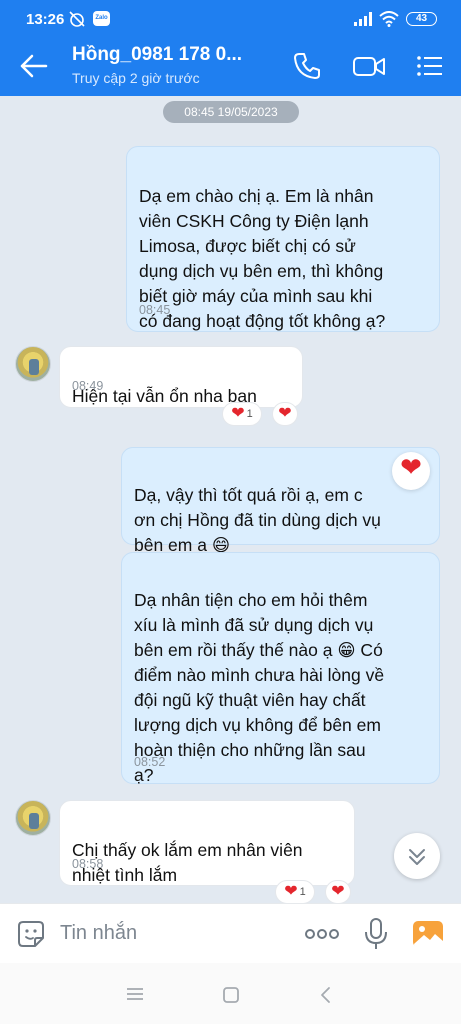 This screenshot has height=1024, width=461. What do you see at coordinates (421, 19) in the screenshot?
I see `battery-level: 43` at bounding box center [421, 19].